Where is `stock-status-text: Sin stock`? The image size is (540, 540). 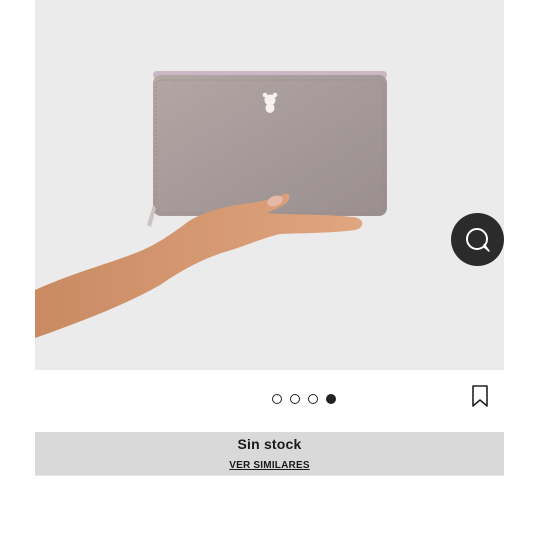 stock-status-text: Sin stock is located at coordinates (269, 444).